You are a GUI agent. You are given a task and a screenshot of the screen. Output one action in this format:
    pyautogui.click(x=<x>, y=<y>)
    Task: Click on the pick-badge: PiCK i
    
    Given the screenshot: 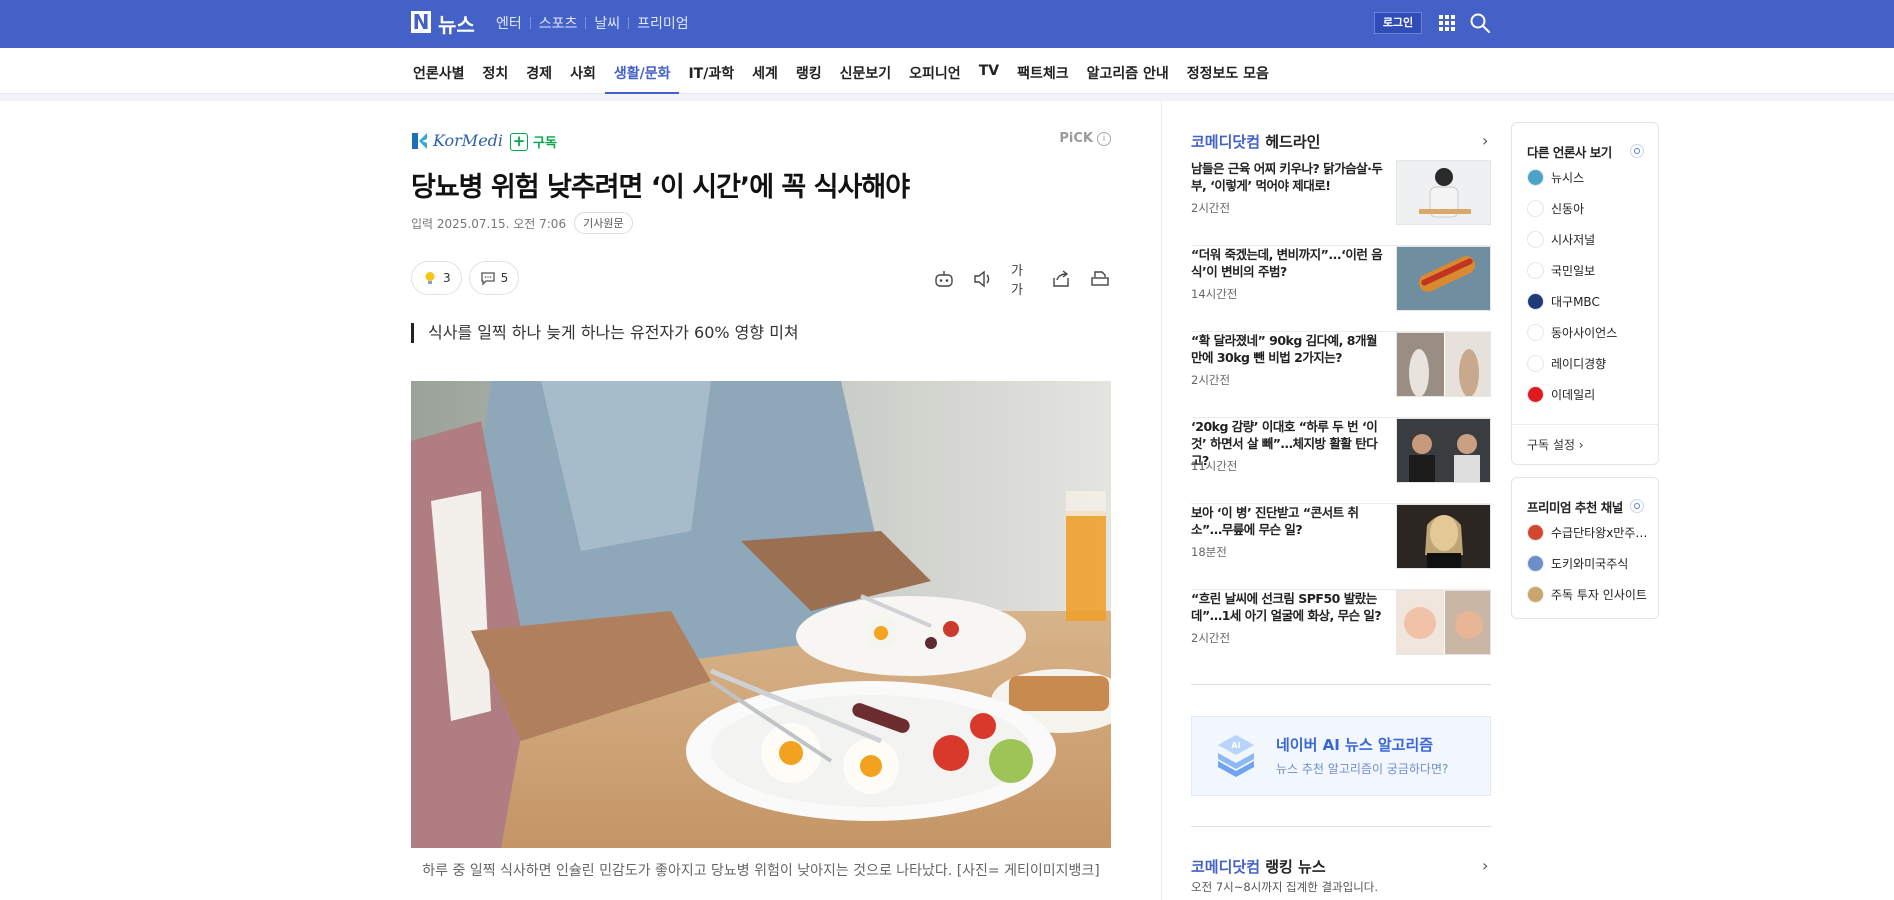 What is the action you would take?
    pyautogui.click(x=1085, y=138)
    